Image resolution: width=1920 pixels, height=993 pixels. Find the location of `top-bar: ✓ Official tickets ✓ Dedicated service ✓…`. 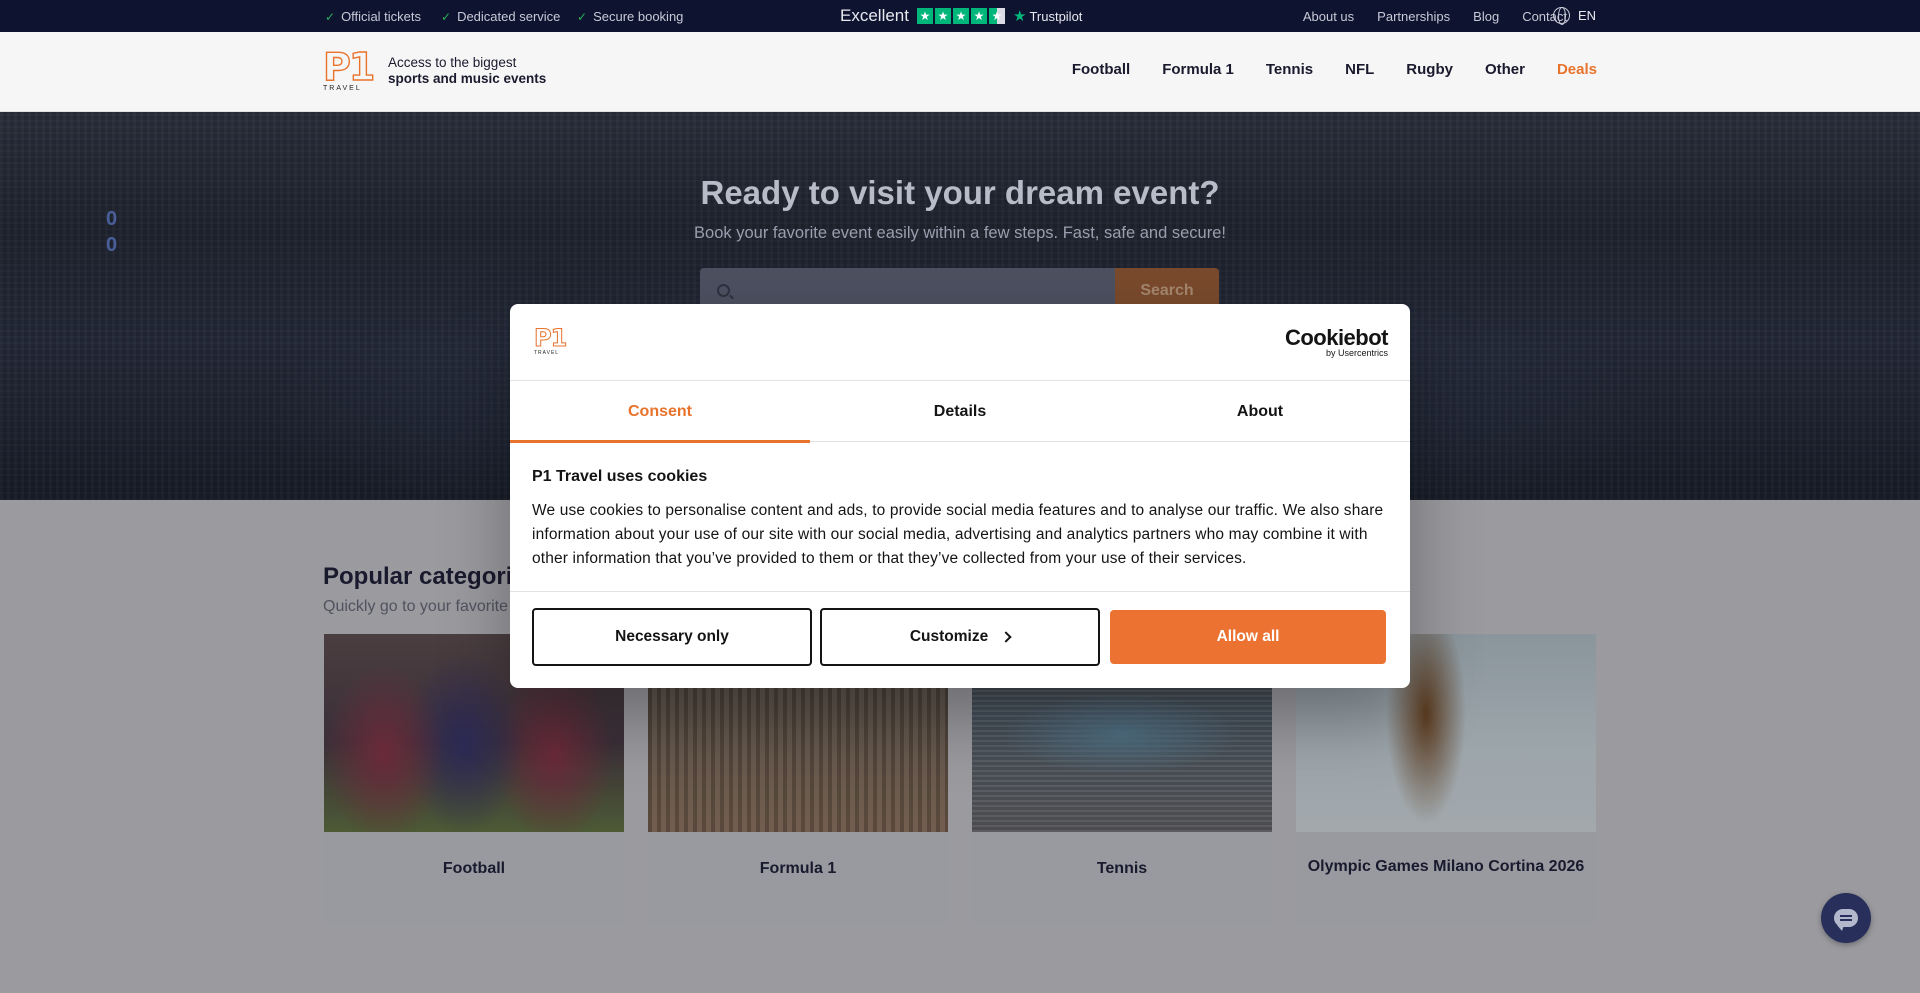

top-bar: ✓ Official tickets ✓ Dedicated service ✓… is located at coordinates (960, 16).